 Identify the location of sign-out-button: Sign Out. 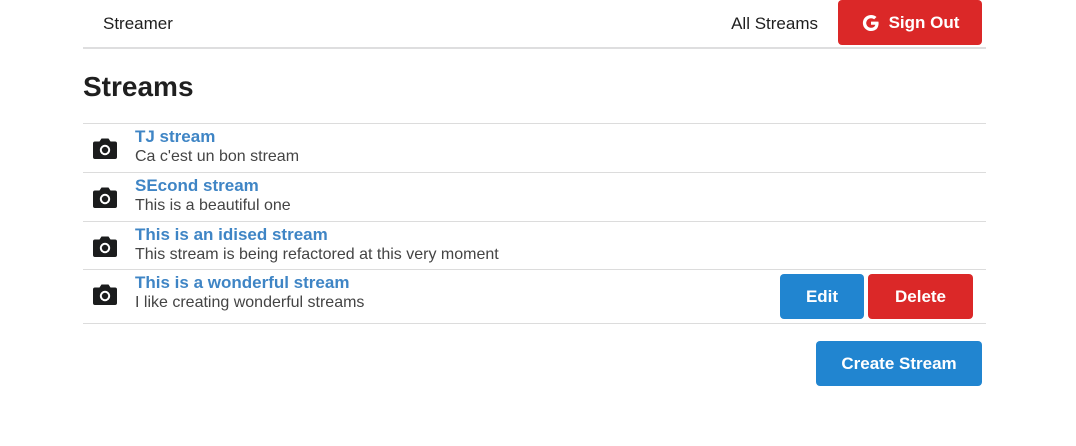
(910, 22).